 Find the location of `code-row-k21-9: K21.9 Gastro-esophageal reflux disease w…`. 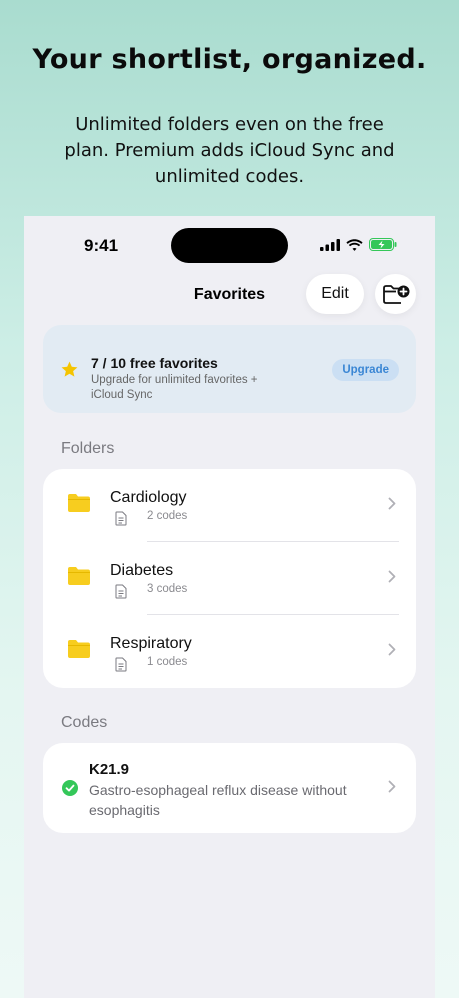

code-row-k21-9: K21.9 Gastro-esophageal reflux disease w… is located at coordinates (229, 788).